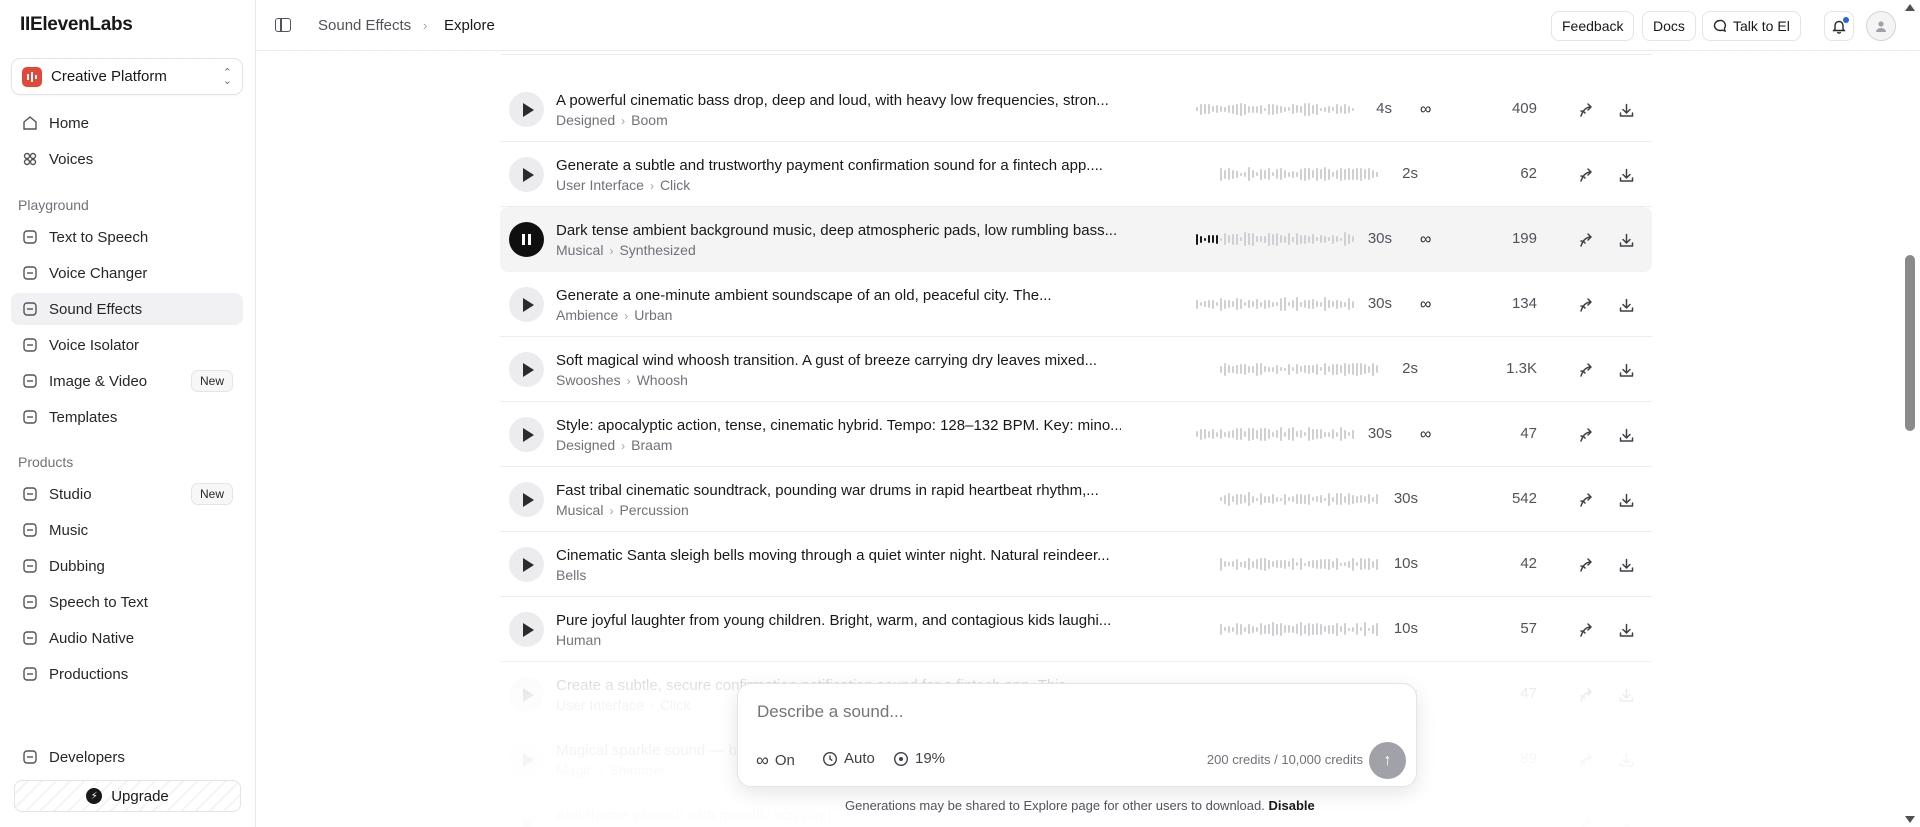 Image resolution: width=1920 pixels, height=827 pixels. What do you see at coordinates (1910, 343) in the screenshot?
I see `scrollbar-thumb` at bounding box center [1910, 343].